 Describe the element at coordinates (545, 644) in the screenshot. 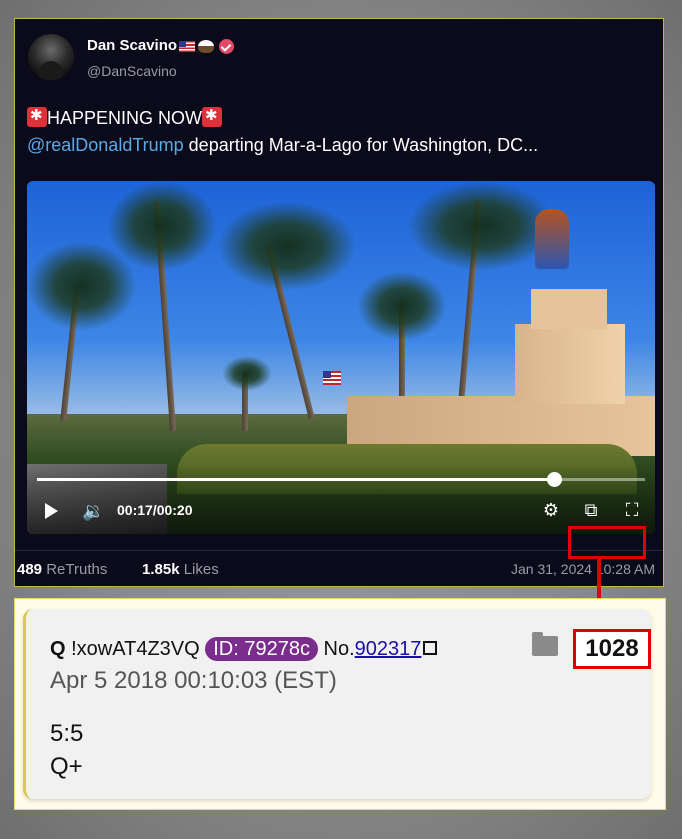

I see `folder-icon` at that location.